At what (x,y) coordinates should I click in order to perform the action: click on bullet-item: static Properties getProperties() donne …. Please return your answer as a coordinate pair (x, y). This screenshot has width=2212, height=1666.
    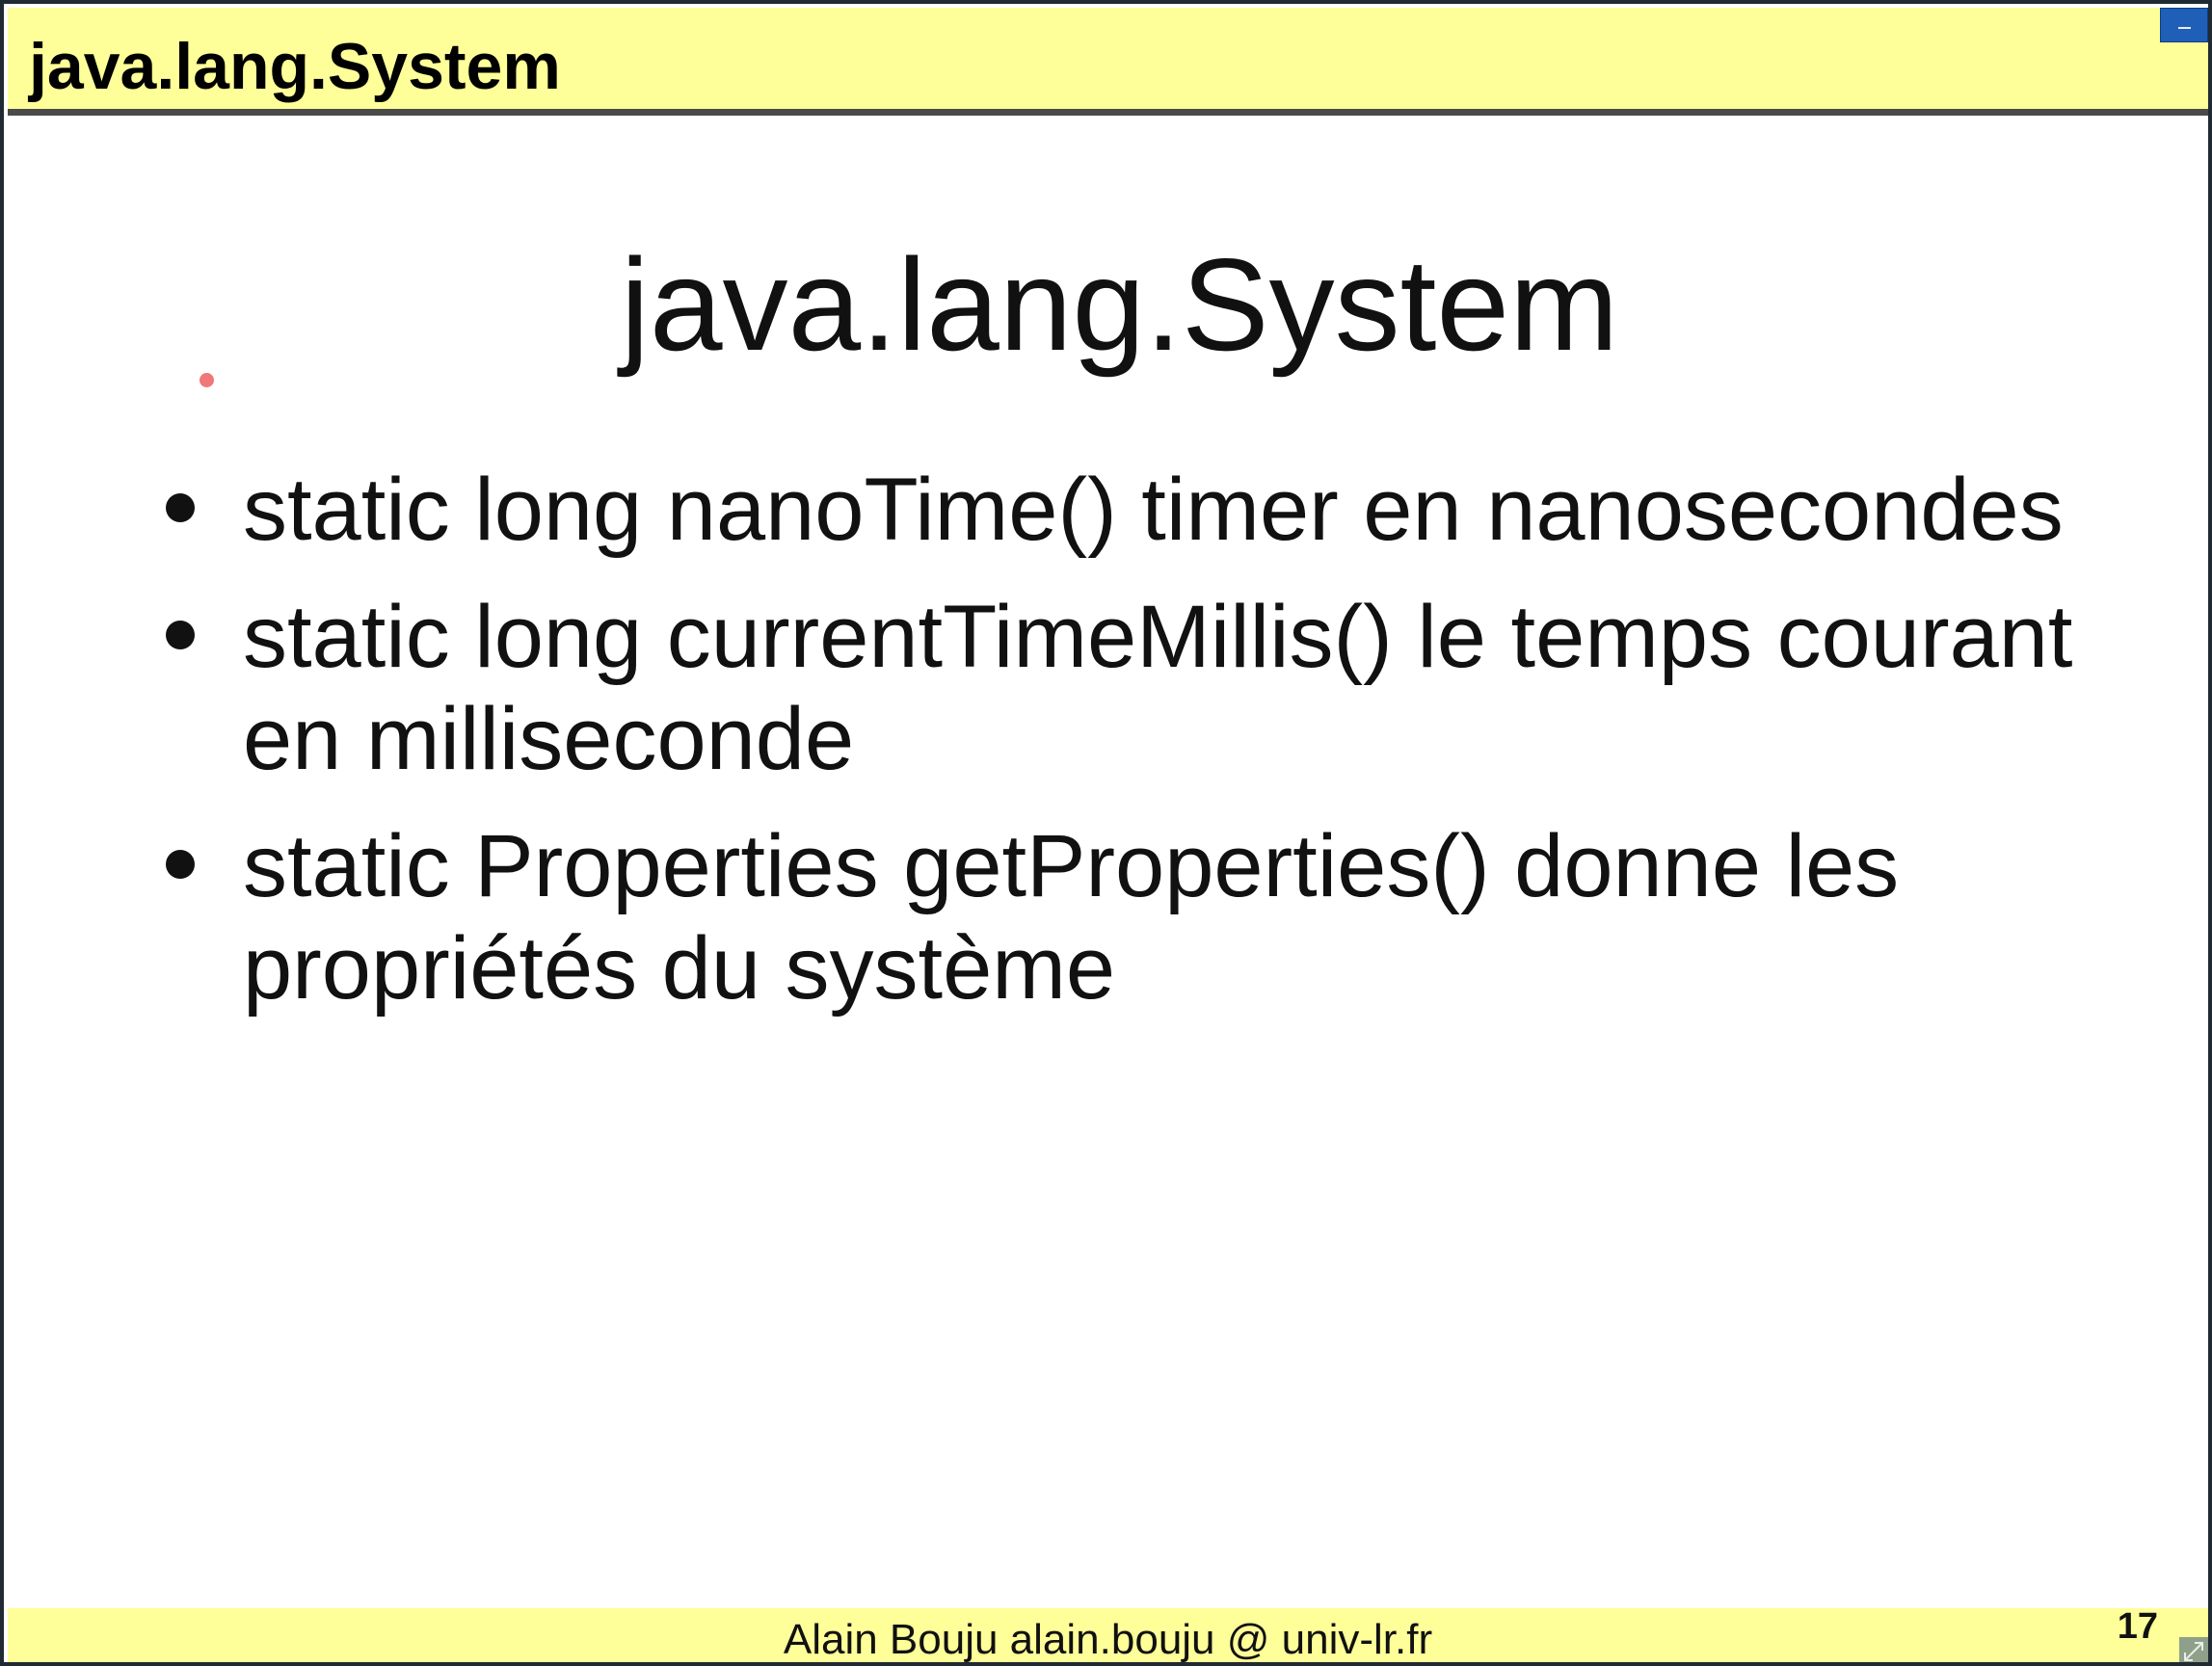
    Looking at the image, I should click on (1160, 917).